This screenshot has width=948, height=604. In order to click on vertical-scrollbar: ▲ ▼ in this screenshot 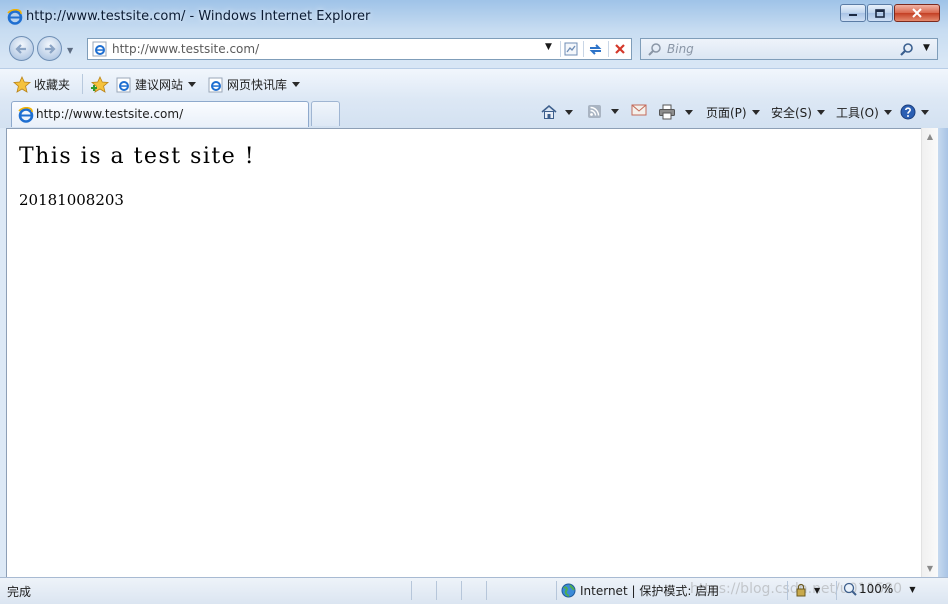, I will do `click(929, 352)`.